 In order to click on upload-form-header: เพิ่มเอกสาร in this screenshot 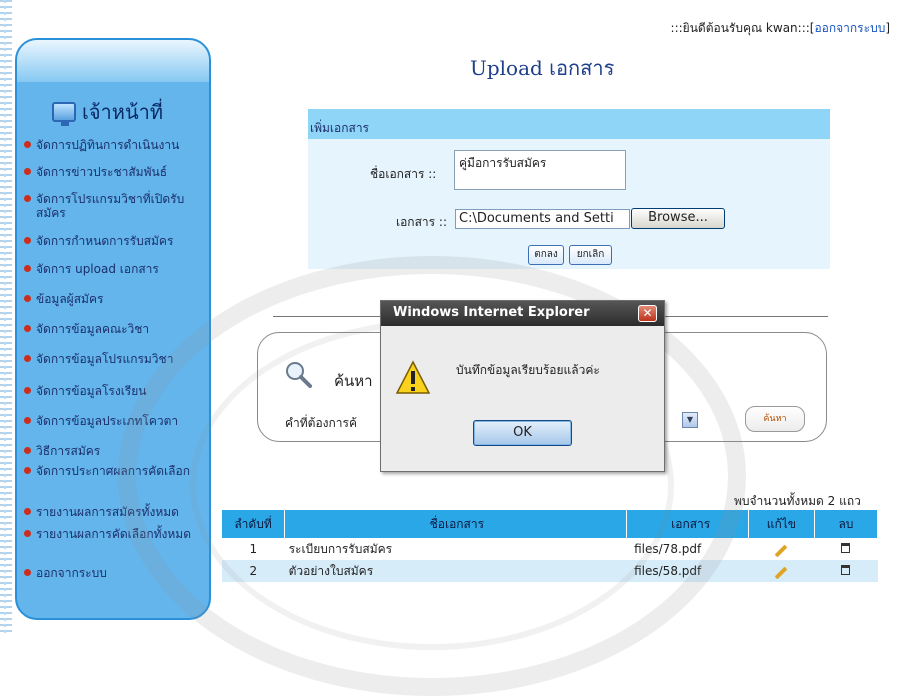, I will do `click(569, 124)`.